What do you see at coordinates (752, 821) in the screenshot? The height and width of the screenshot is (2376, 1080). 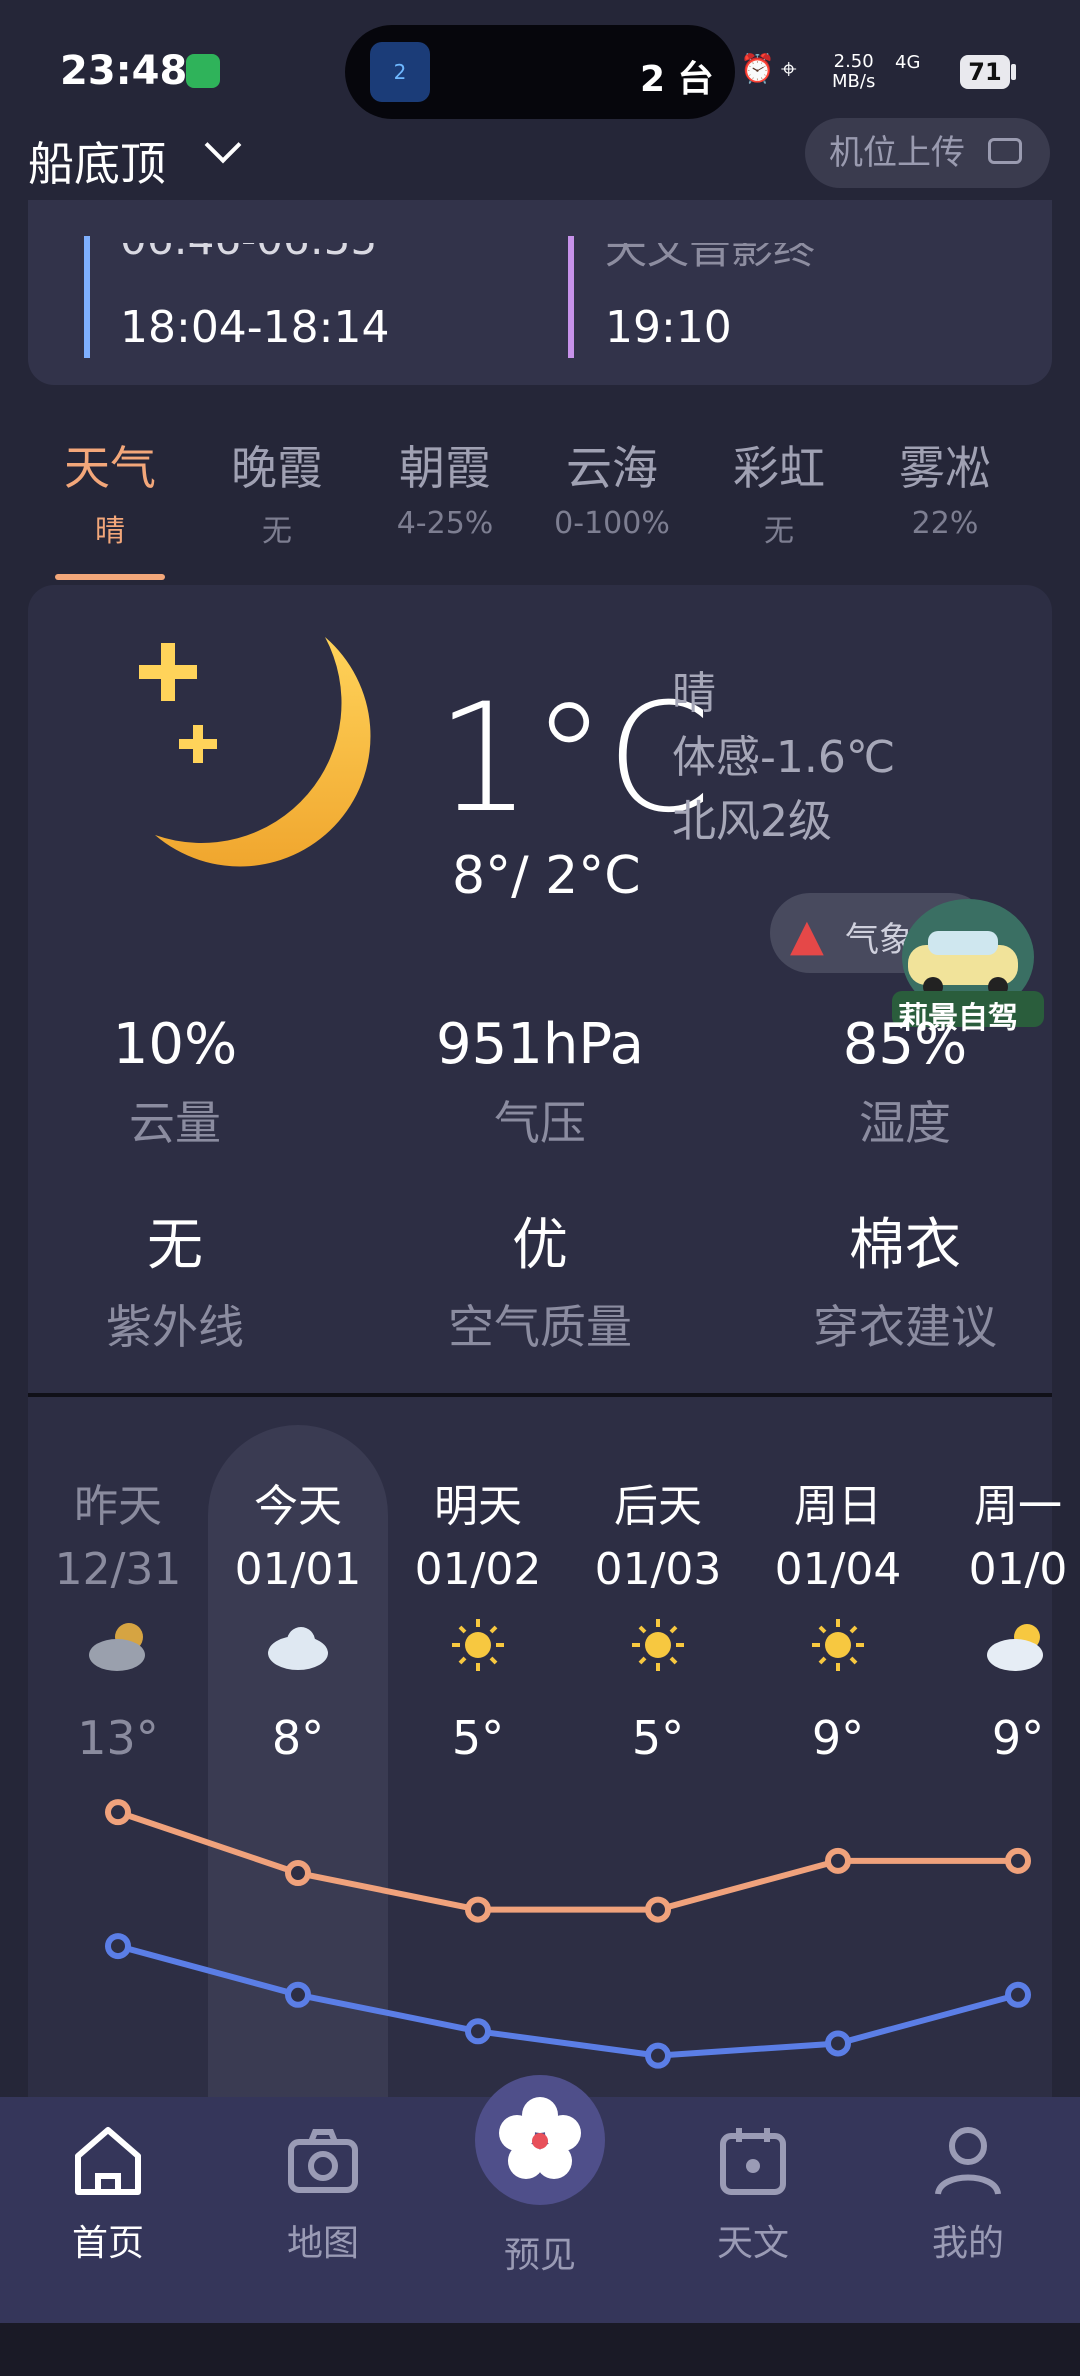 I see `wind: 北风2级` at bounding box center [752, 821].